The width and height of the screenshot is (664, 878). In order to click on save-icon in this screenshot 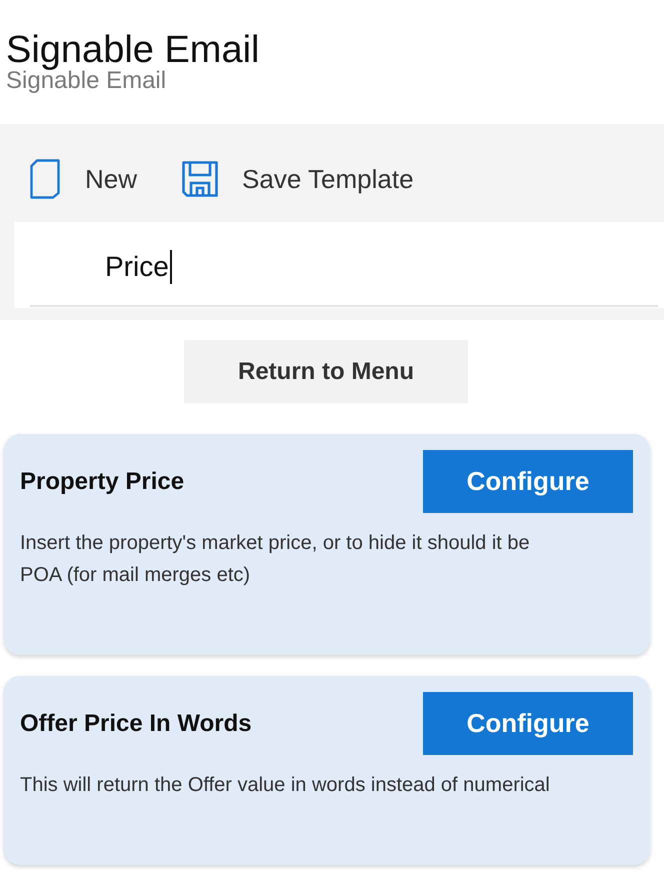, I will do `click(200, 179)`.